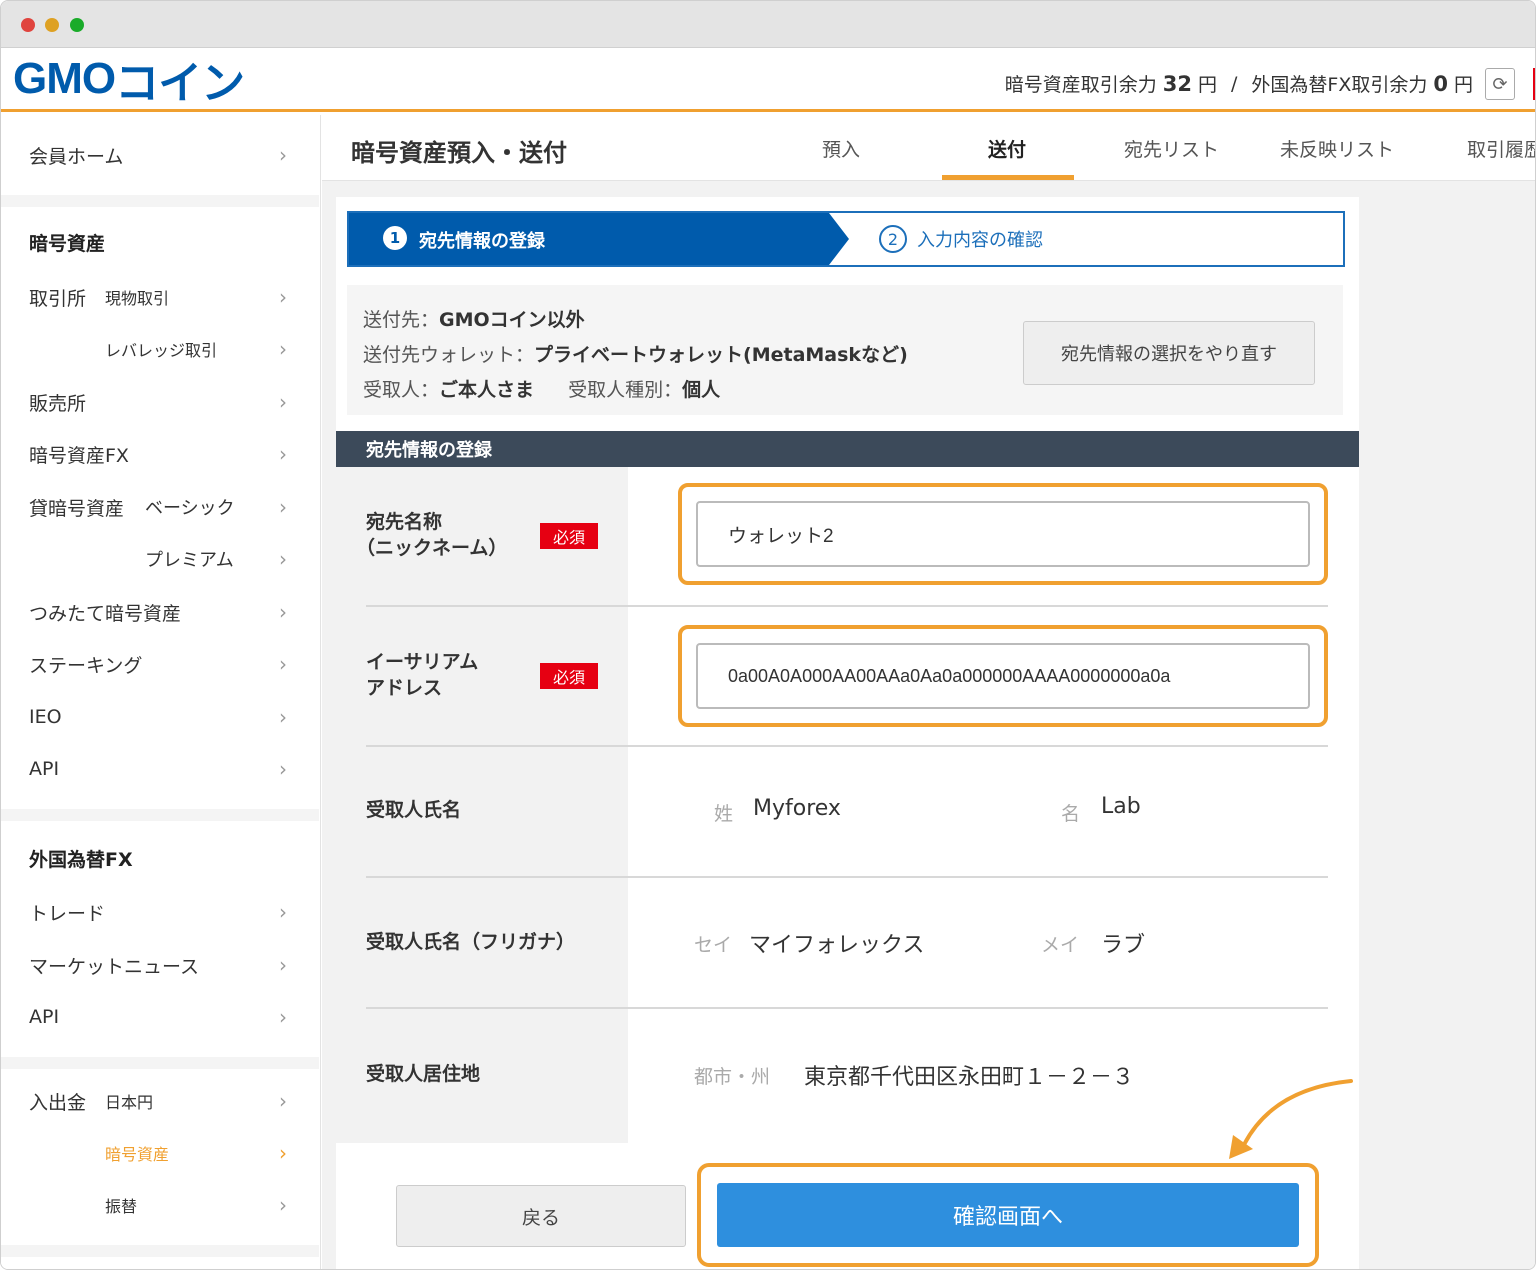 This screenshot has height=1270, width=1536. I want to click on city-value: 東京都千代田区永田町１－２－３, so click(969, 1077).